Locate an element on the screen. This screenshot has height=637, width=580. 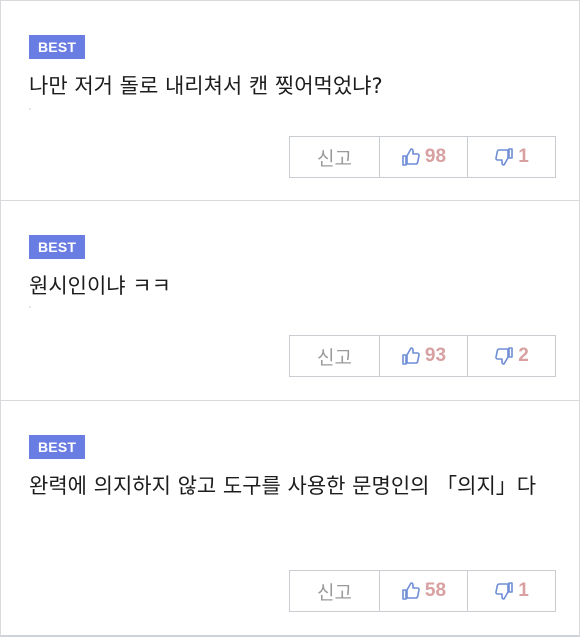
comment-actions: 신고 98 1 is located at coordinates (422, 157).